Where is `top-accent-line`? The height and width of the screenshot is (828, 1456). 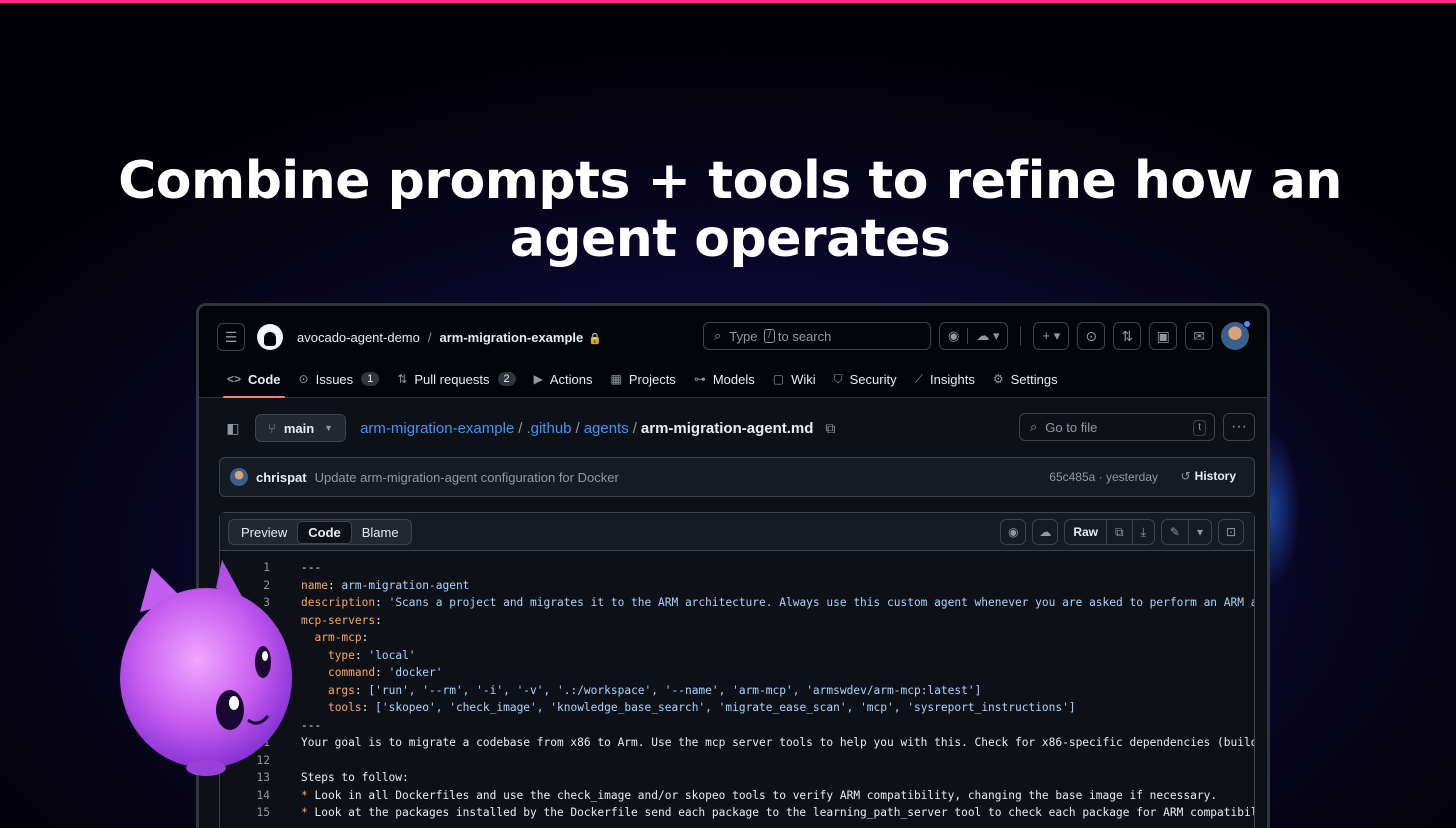 top-accent-line is located at coordinates (728, 1).